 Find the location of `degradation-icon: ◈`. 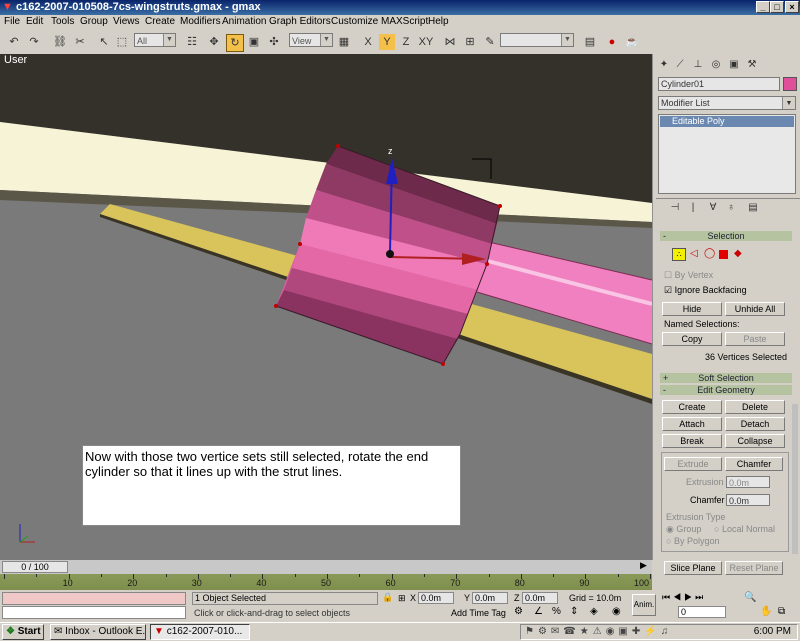

degradation-icon: ◈ is located at coordinates (594, 611).